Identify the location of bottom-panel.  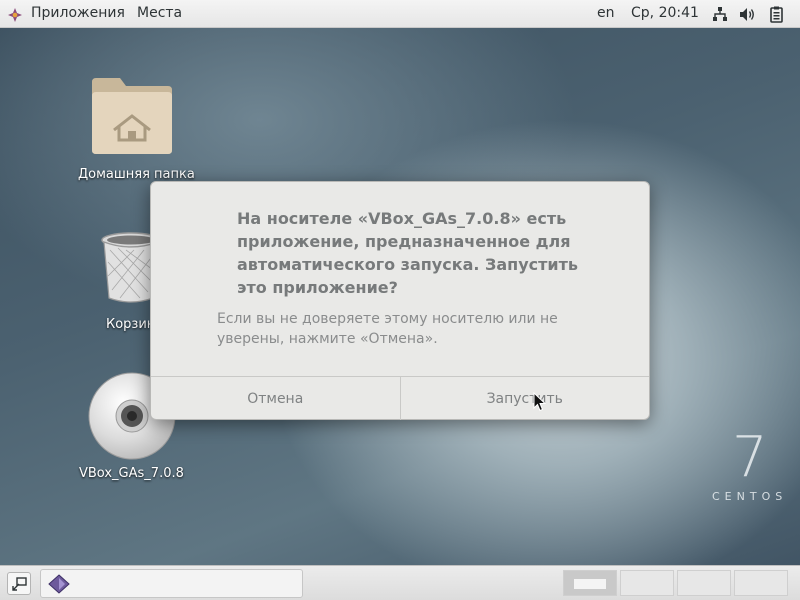
(400, 582).